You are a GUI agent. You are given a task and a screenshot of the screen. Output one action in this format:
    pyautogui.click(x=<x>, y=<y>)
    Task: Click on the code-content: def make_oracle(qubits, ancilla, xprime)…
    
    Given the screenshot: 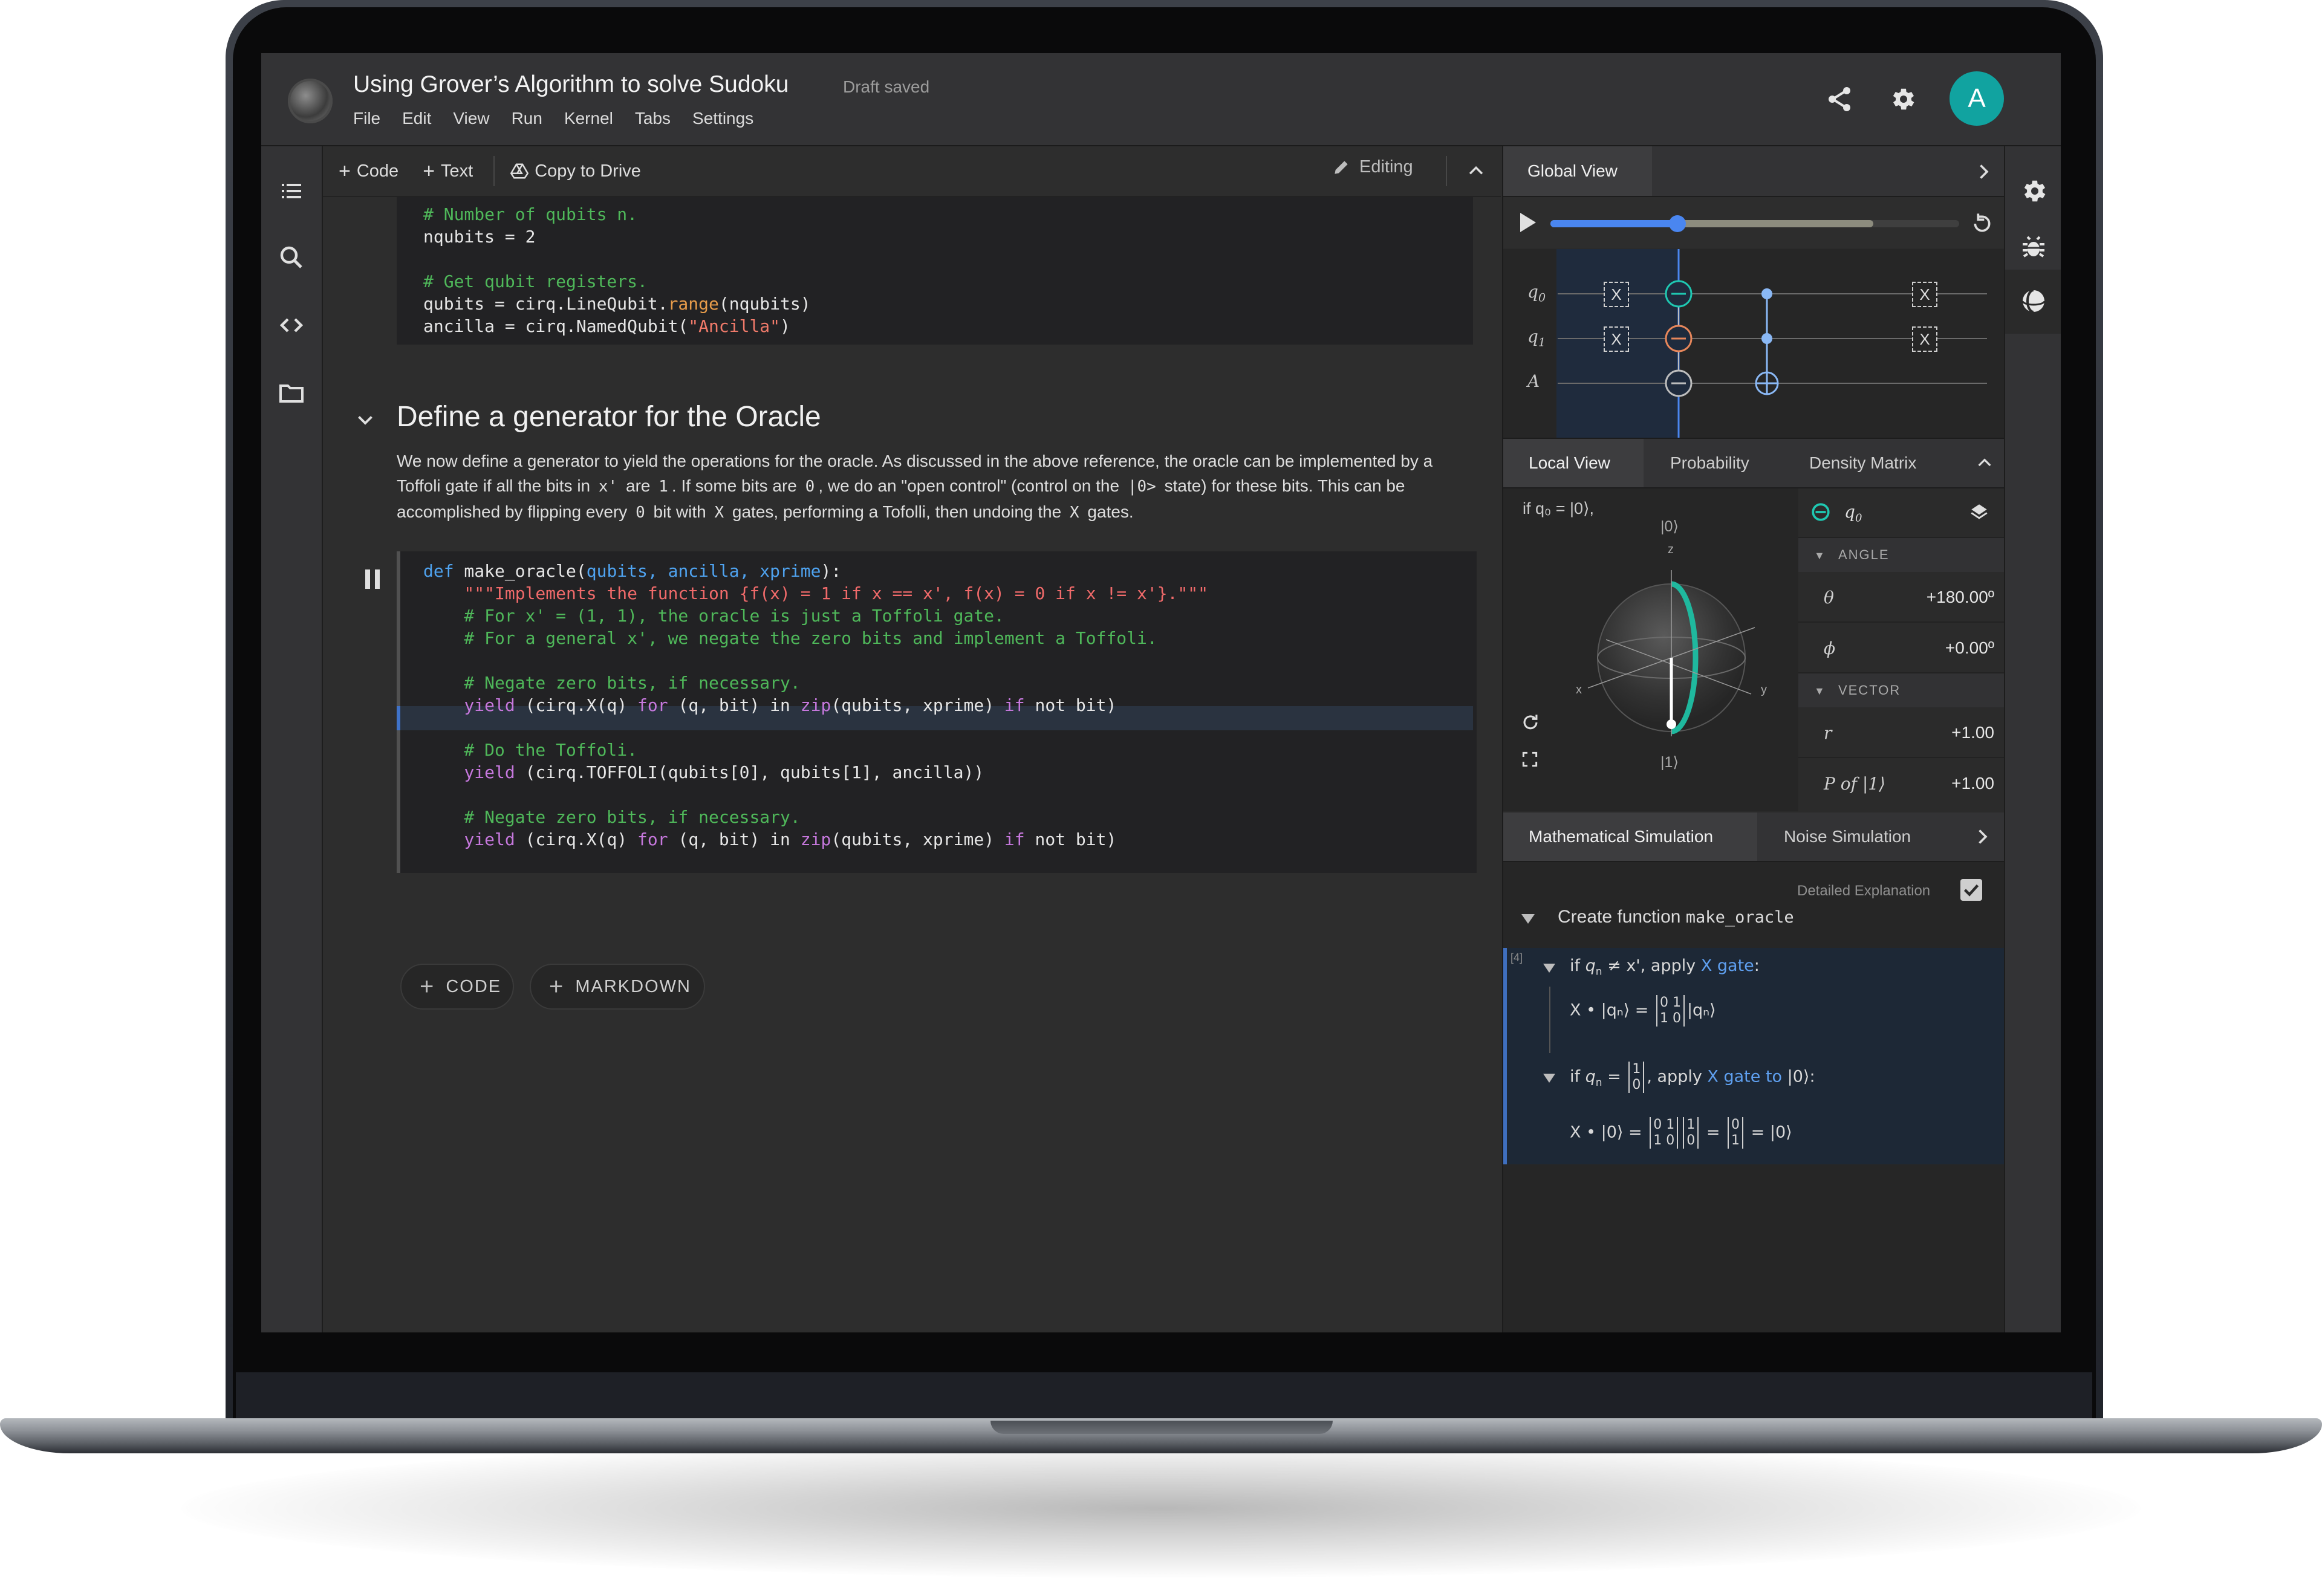 What is the action you would take?
    pyautogui.click(x=815, y=705)
    